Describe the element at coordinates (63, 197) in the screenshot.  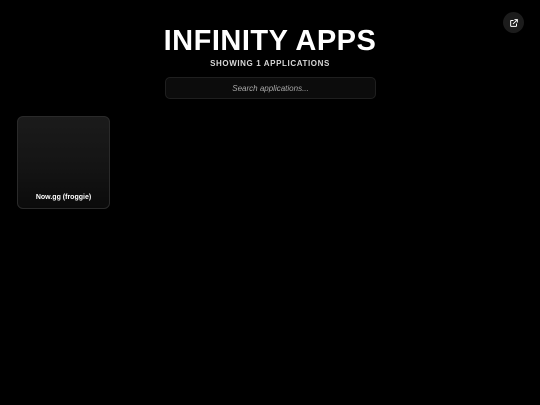
I see `app-card-label: Now.gg (froggie)` at that location.